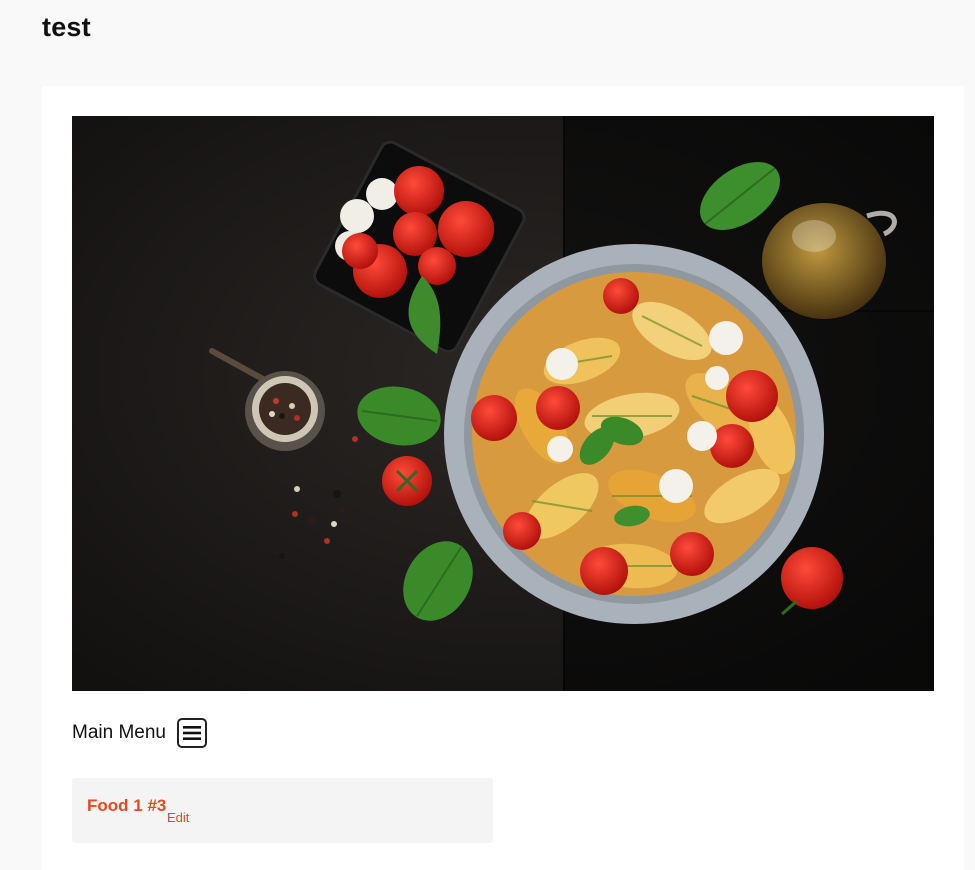 The width and height of the screenshot is (975, 870). Describe the element at coordinates (282, 810) in the screenshot. I see `post-list-item: Food 1 #3 Edit` at that location.